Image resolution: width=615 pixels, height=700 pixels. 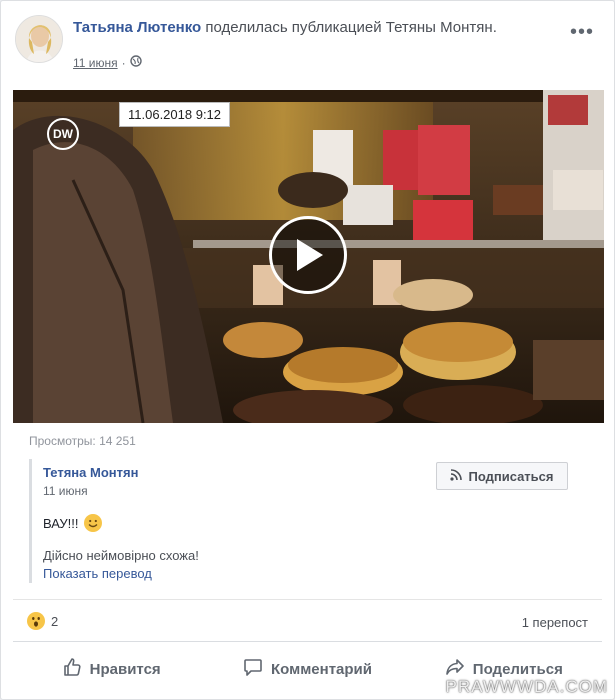 What do you see at coordinates (511, 476) in the screenshot?
I see `subscribe-label: Подписаться` at bounding box center [511, 476].